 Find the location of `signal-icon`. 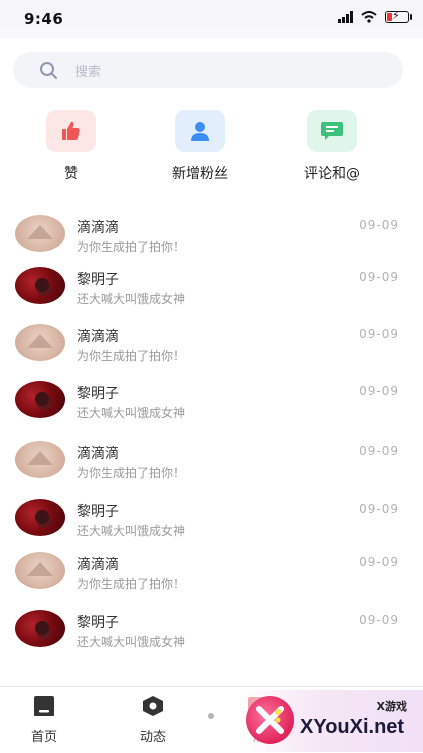

signal-icon is located at coordinates (345, 17).